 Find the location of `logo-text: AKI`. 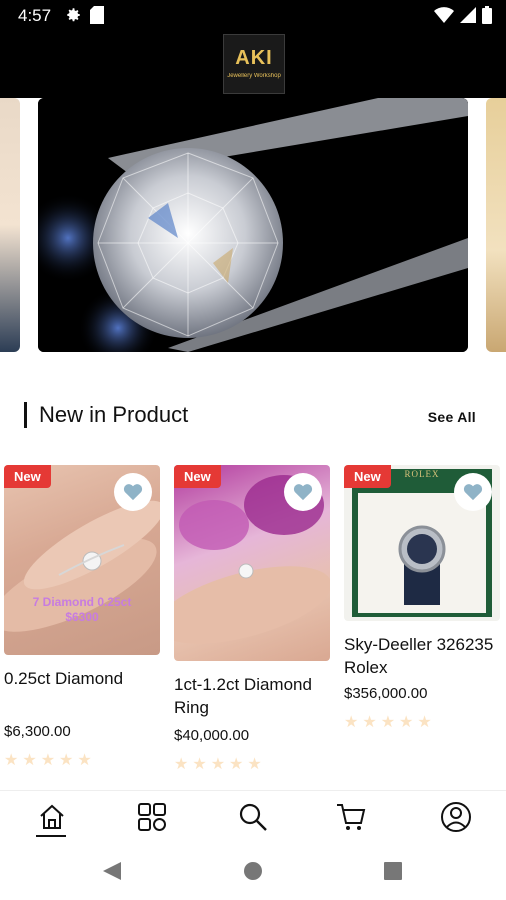

logo-text: AKI is located at coordinates (254, 58).